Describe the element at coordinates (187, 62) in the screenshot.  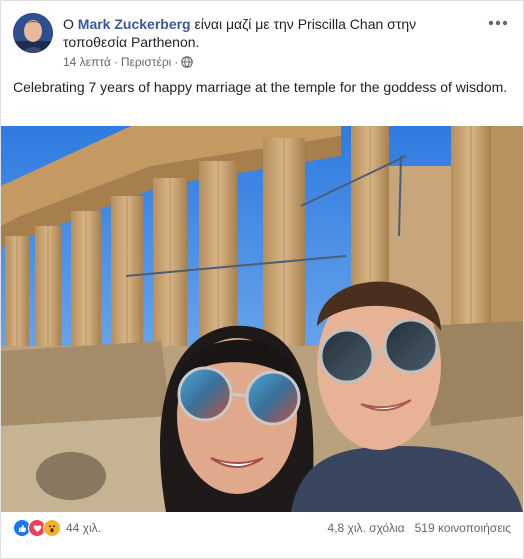
I see `globe-icon` at that location.